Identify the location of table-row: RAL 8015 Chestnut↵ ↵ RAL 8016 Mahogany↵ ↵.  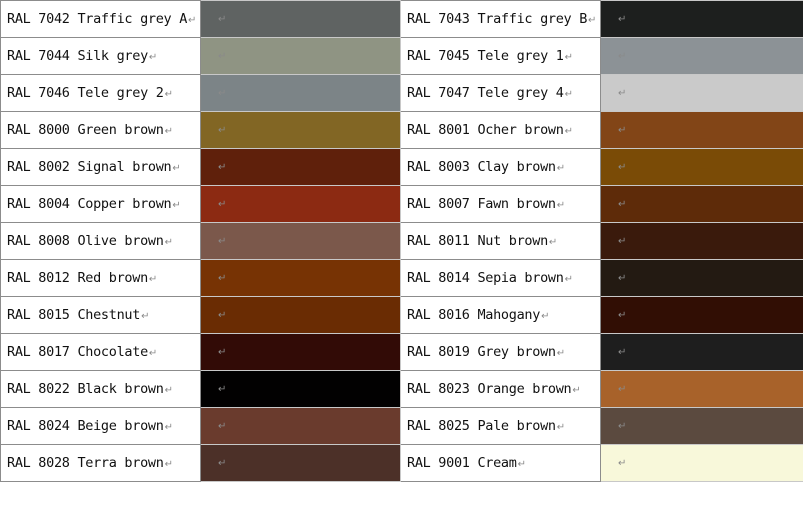
(401, 315).